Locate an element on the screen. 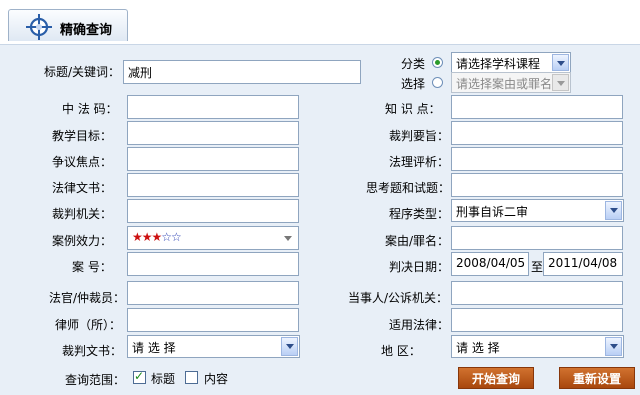  court-label: 裁判机关： is located at coordinates (82, 214).